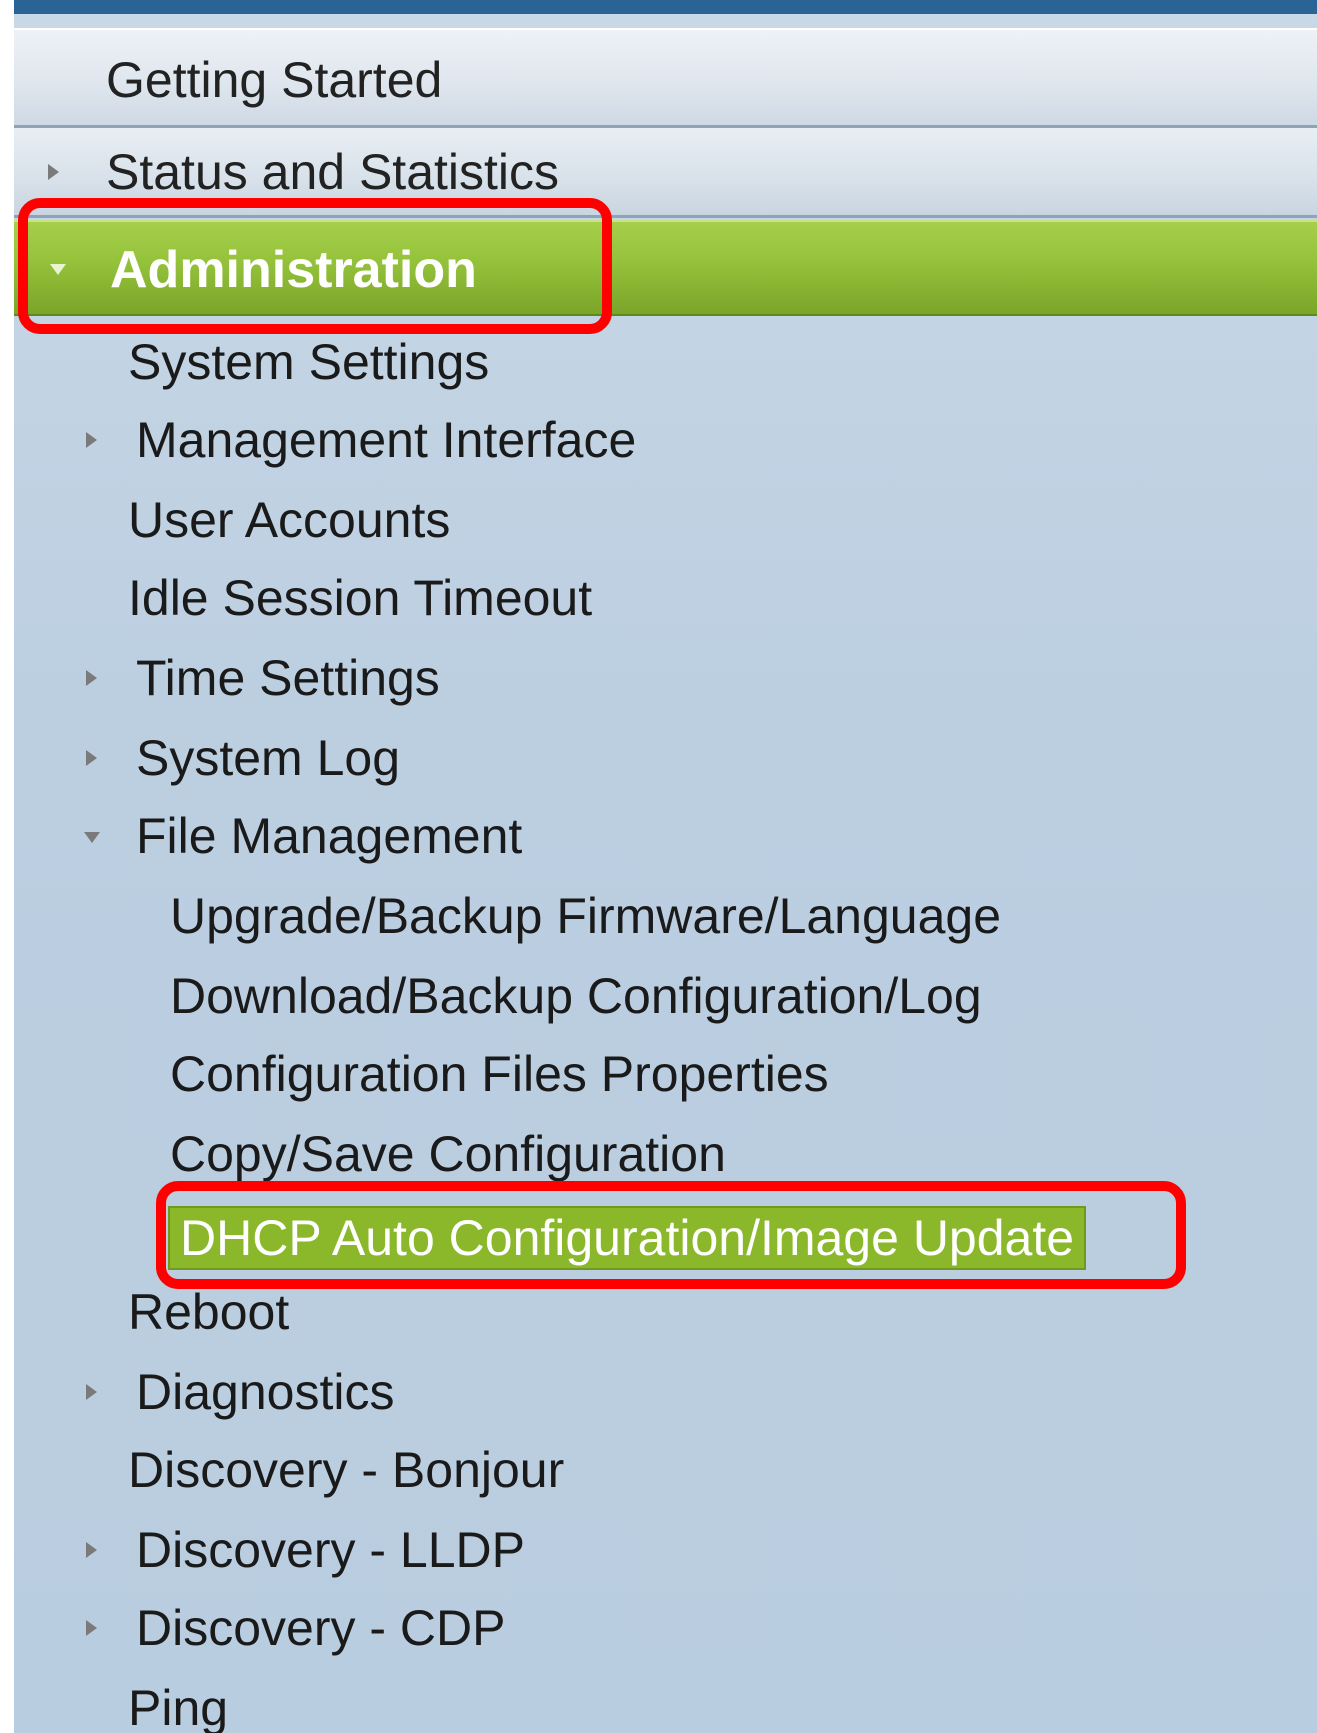  I want to click on nav-item-label: Time Settings, so click(288, 678).